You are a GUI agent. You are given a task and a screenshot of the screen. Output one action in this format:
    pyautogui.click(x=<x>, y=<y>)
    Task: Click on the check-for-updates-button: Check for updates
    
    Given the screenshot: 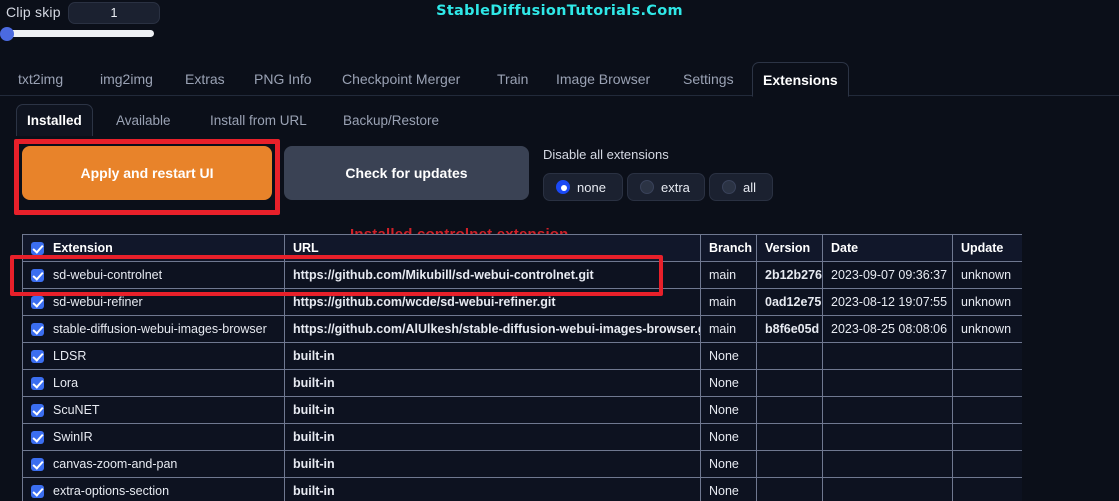 What is the action you would take?
    pyautogui.click(x=406, y=173)
    